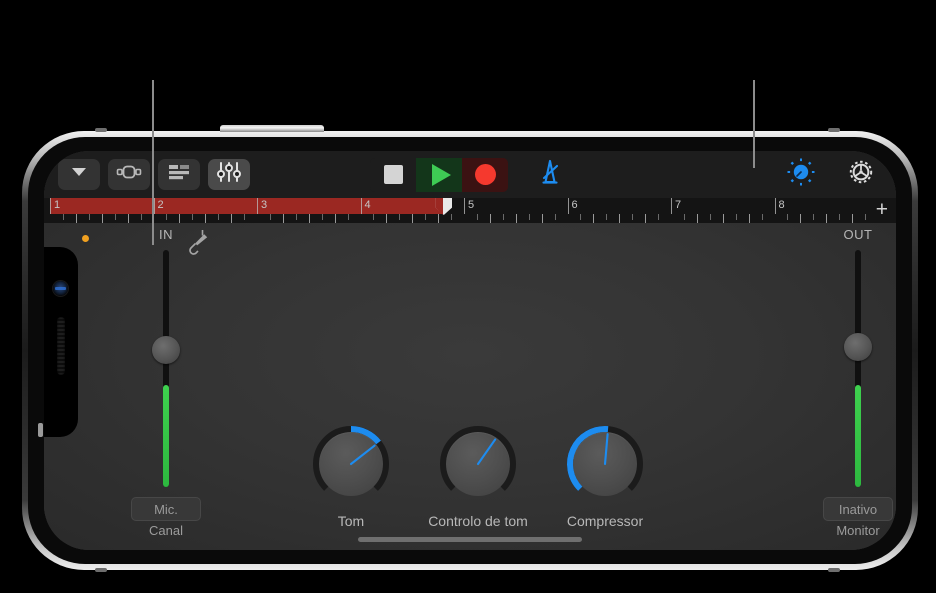  I want to click on device-side-button, so click(40, 430).